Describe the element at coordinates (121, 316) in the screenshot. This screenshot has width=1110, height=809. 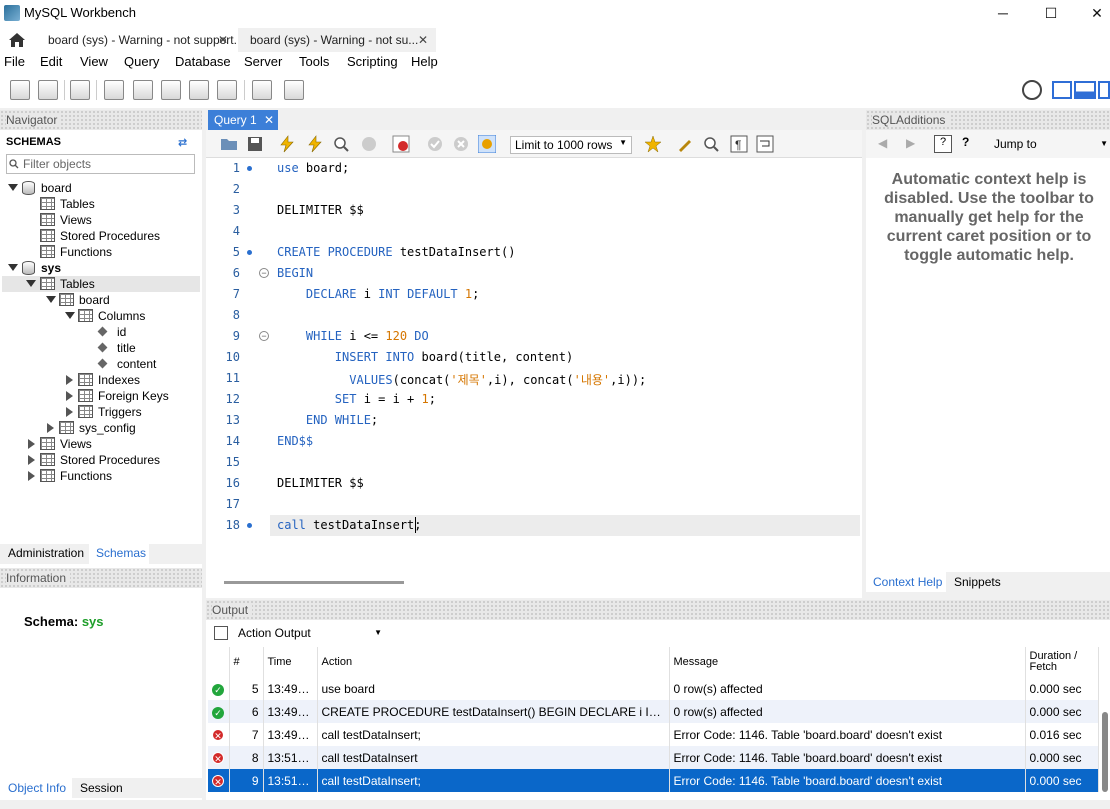
I see `tree-node-columns: Columns` at that location.